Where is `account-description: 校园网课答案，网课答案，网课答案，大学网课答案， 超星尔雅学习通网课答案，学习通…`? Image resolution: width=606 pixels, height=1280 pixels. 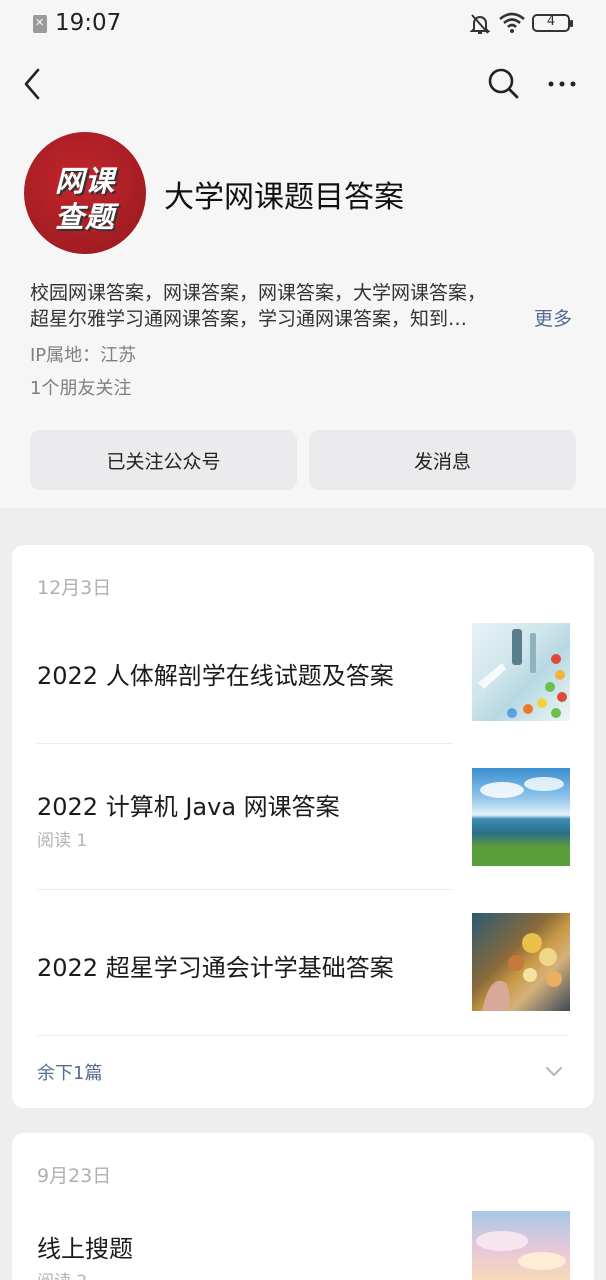
account-description: 校园网课答案，网课答案，网课答案，大学网课答案， 超星尔雅学习通网课答案，学习通… is located at coordinates (280, 306).